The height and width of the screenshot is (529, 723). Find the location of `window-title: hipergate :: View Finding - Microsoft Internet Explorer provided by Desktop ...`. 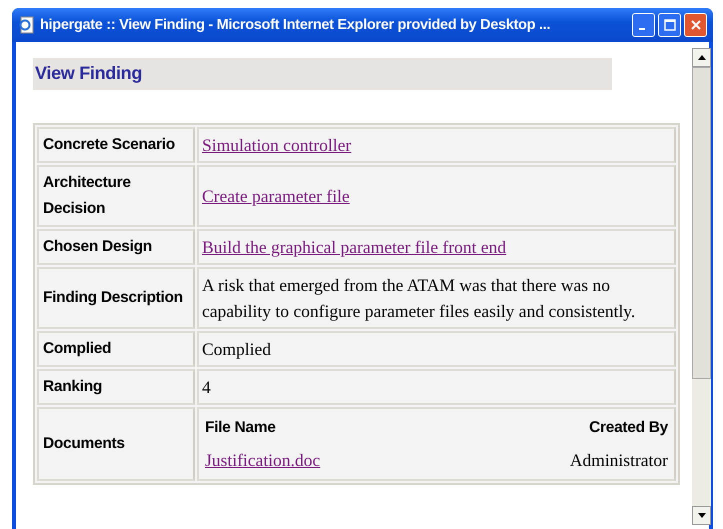

window-title: hipergate :: View Finding - Microsoft Internet Explorer provided by Desktop ... is located at coordinates (296, 25).